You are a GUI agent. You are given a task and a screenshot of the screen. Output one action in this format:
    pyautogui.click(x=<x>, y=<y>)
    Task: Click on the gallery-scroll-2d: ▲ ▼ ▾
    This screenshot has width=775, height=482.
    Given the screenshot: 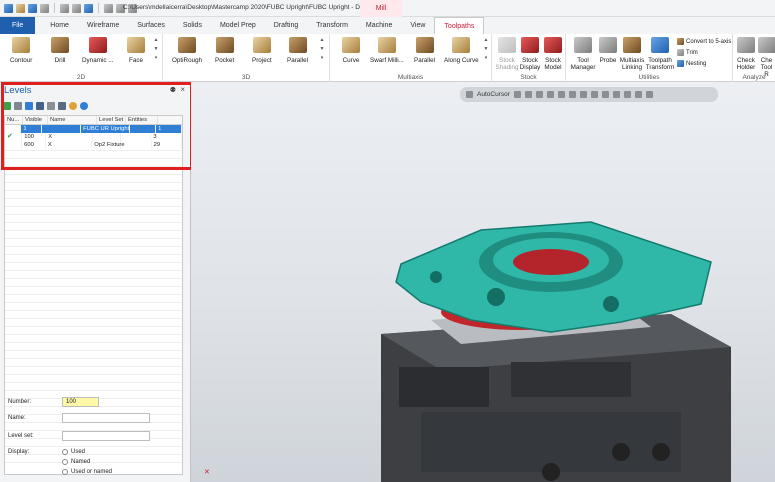 What is the action you would take?
    pyautogui.click(x=156, y=52)
    